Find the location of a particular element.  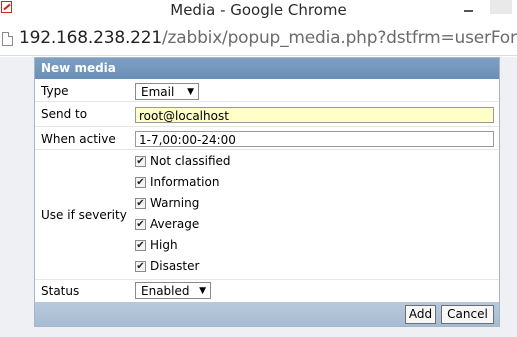

status-label: Status is located at coordinates (60, 291).